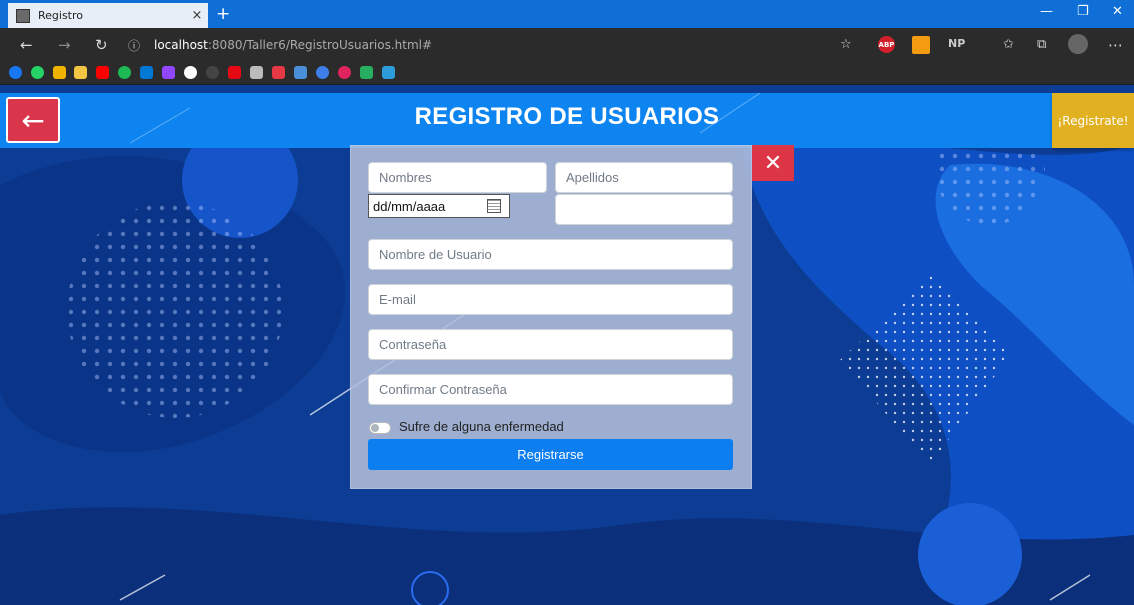  Describe the element at coordinates (108, 15) in the screenshot. I see `browser-tab: Registro ×` at that location.